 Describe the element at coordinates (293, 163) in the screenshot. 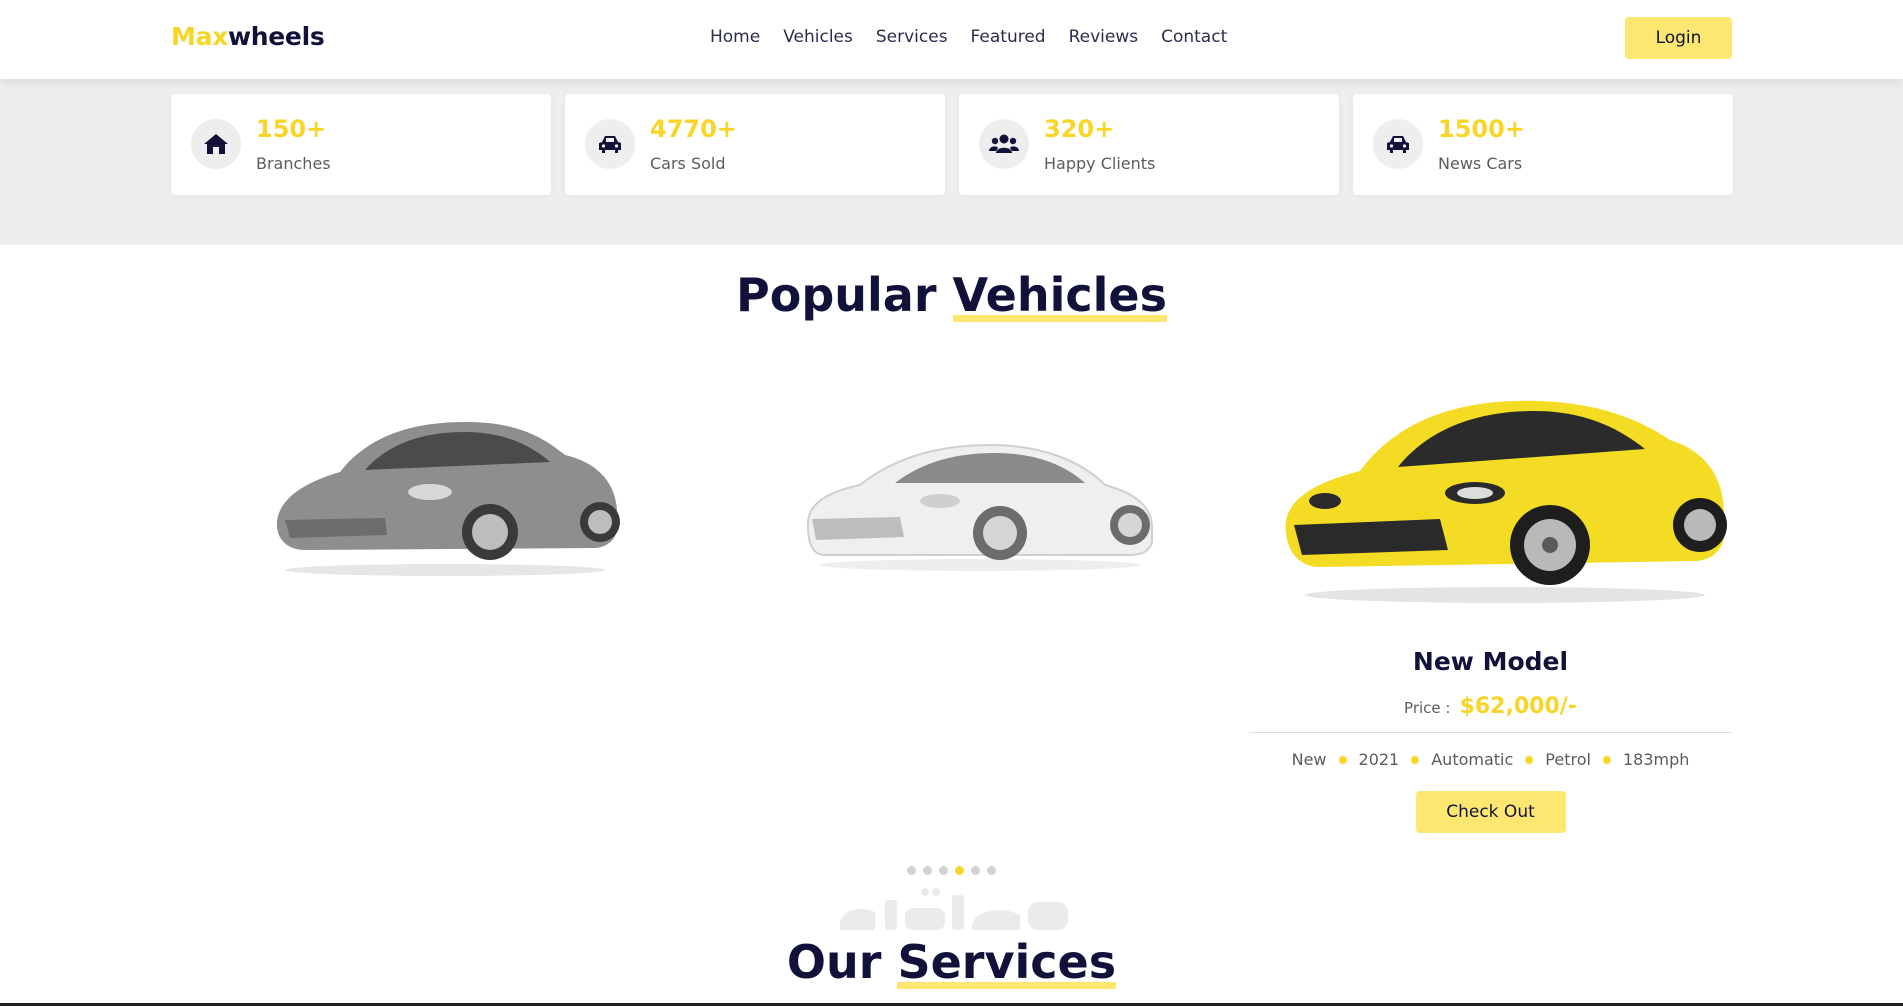

I see `stat-label: Branches` at that location.